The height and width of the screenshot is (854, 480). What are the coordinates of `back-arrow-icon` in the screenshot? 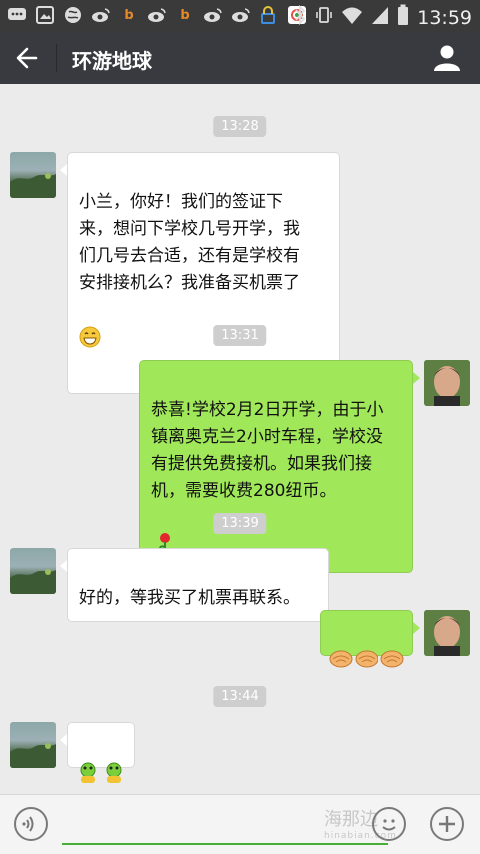 It's located at (28, 58).